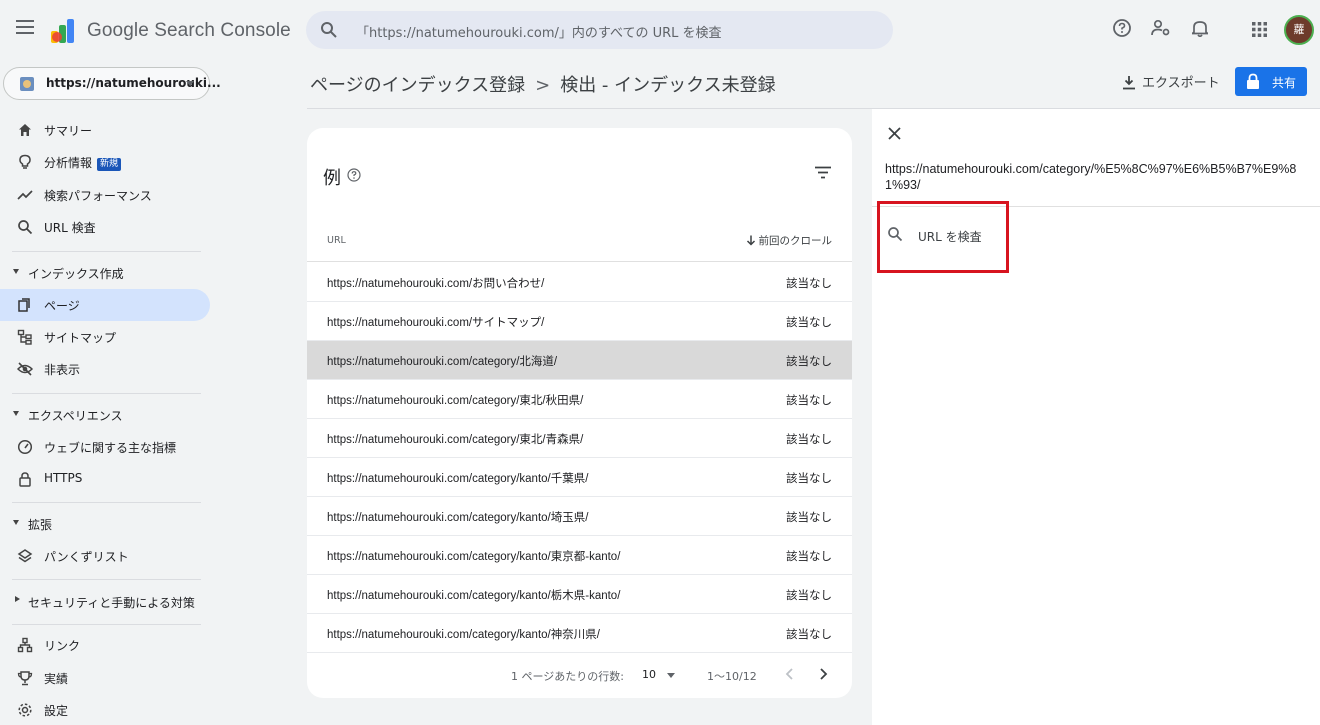 Image resolution: width=1320 pixels, height=725 pixels. What do you see at coordinates (894, 133) in the screenshot?
I see `close-icon` at bounding box center [894, 133].